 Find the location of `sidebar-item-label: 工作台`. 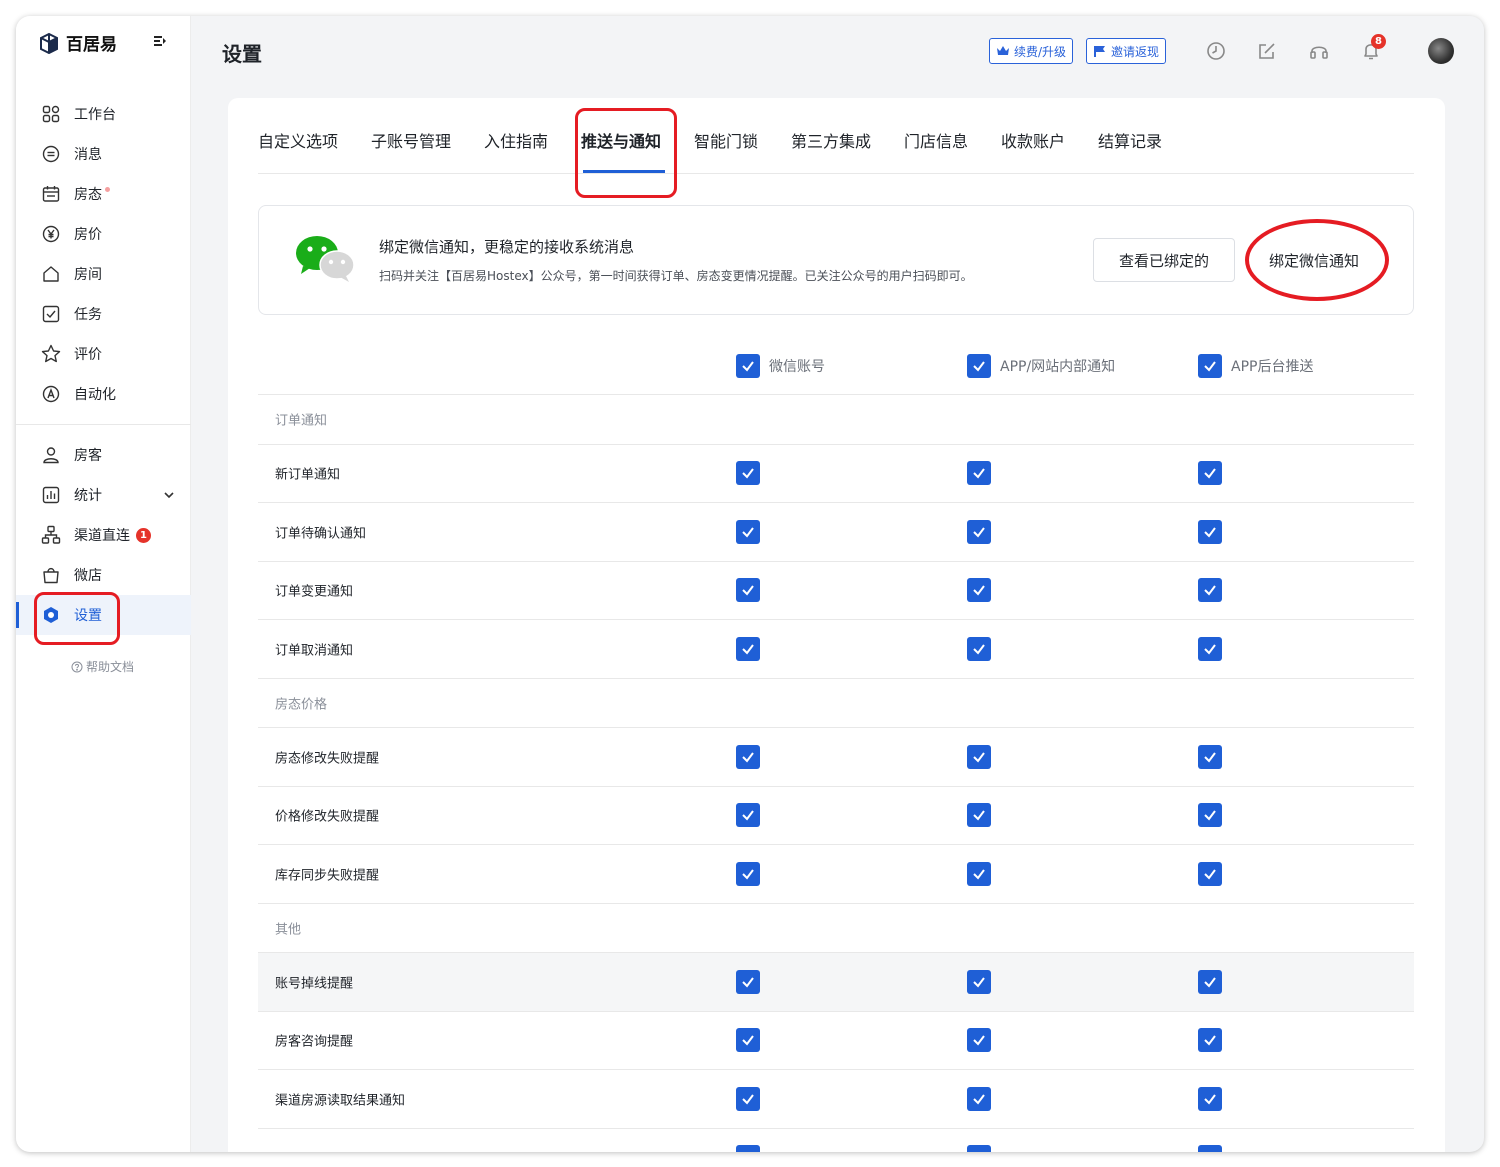

sidebar-item-label: 工作台 is located at coordinates (95, 114).